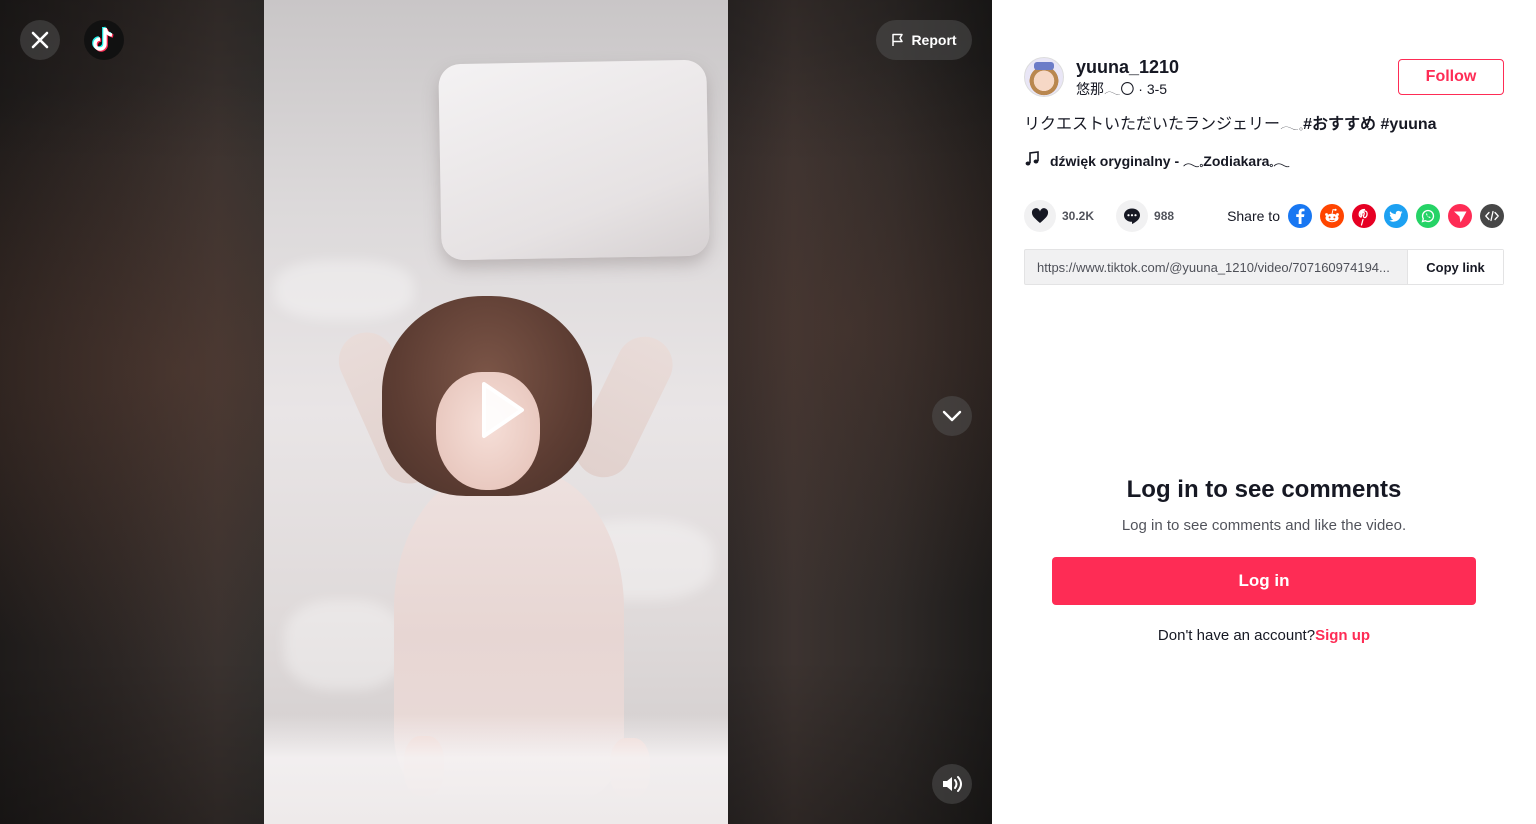 The height and width of the screenshot is (824, 1536). What do you see at coordinates (1492, 216) in the screenshot?
I see `embed-icon` at bounding box center [1492, 216].